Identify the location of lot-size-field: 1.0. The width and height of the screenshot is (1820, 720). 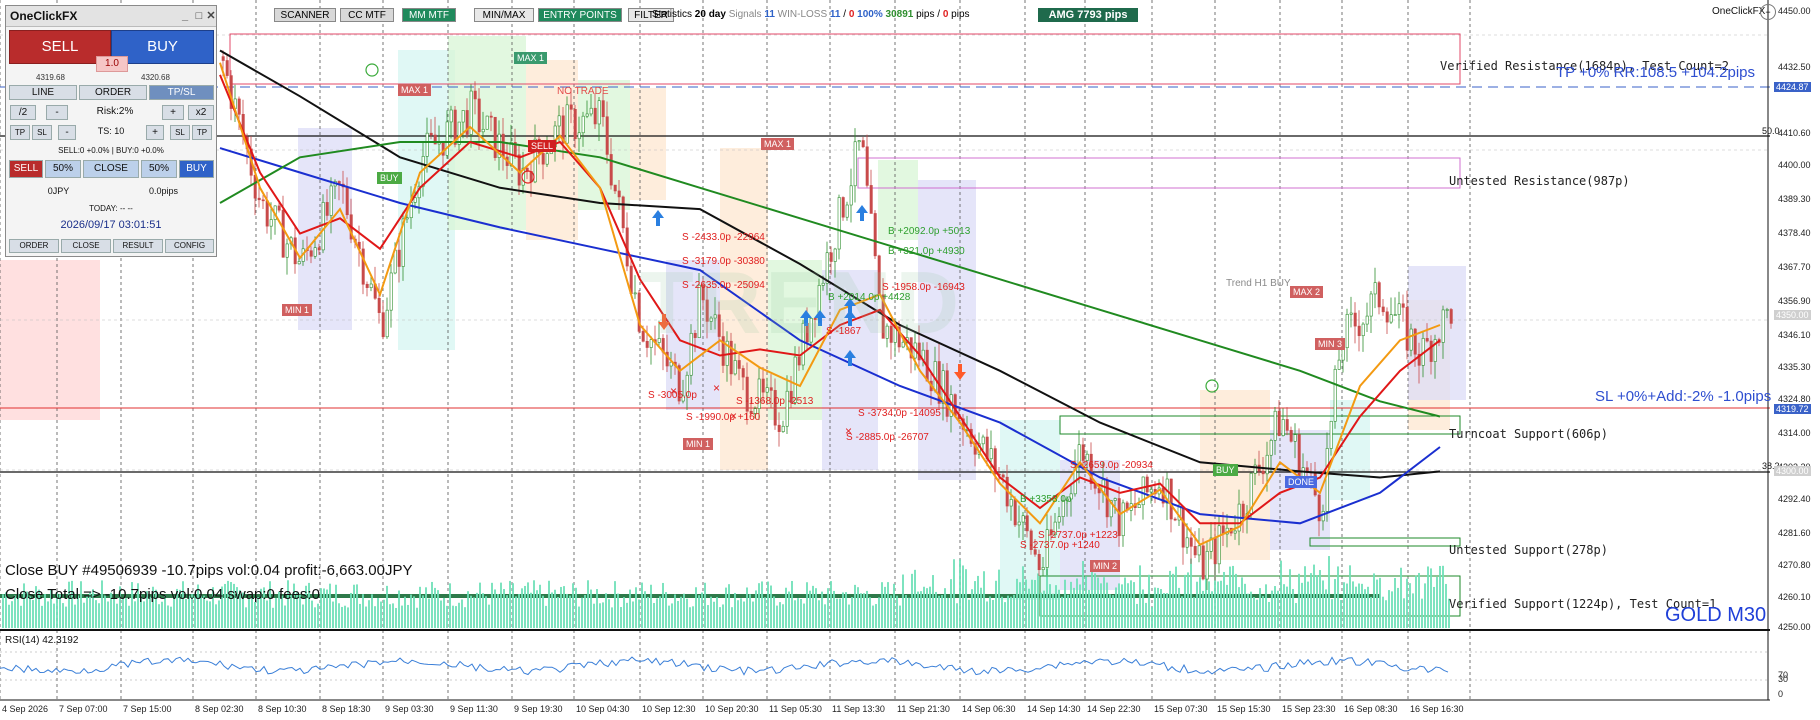
(112, 64).